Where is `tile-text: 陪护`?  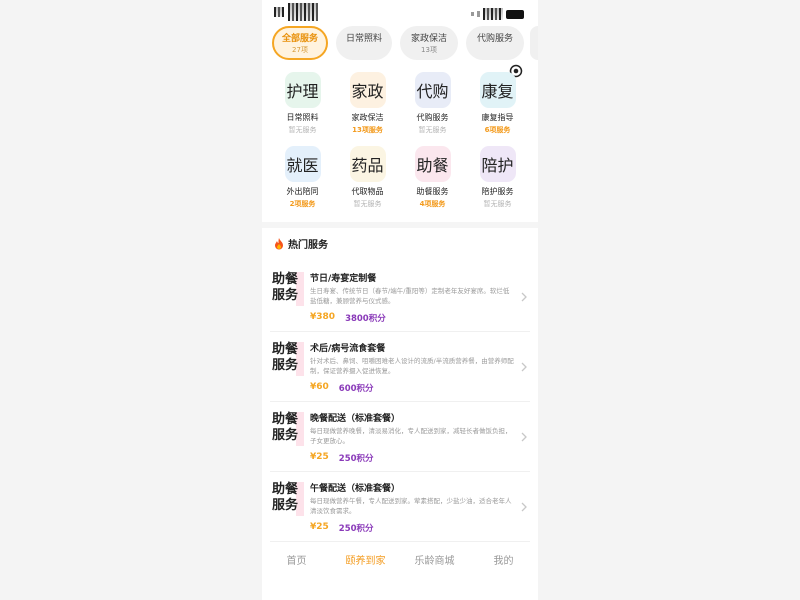
tile-text: 陪护 is located at coordinates (497, 165).